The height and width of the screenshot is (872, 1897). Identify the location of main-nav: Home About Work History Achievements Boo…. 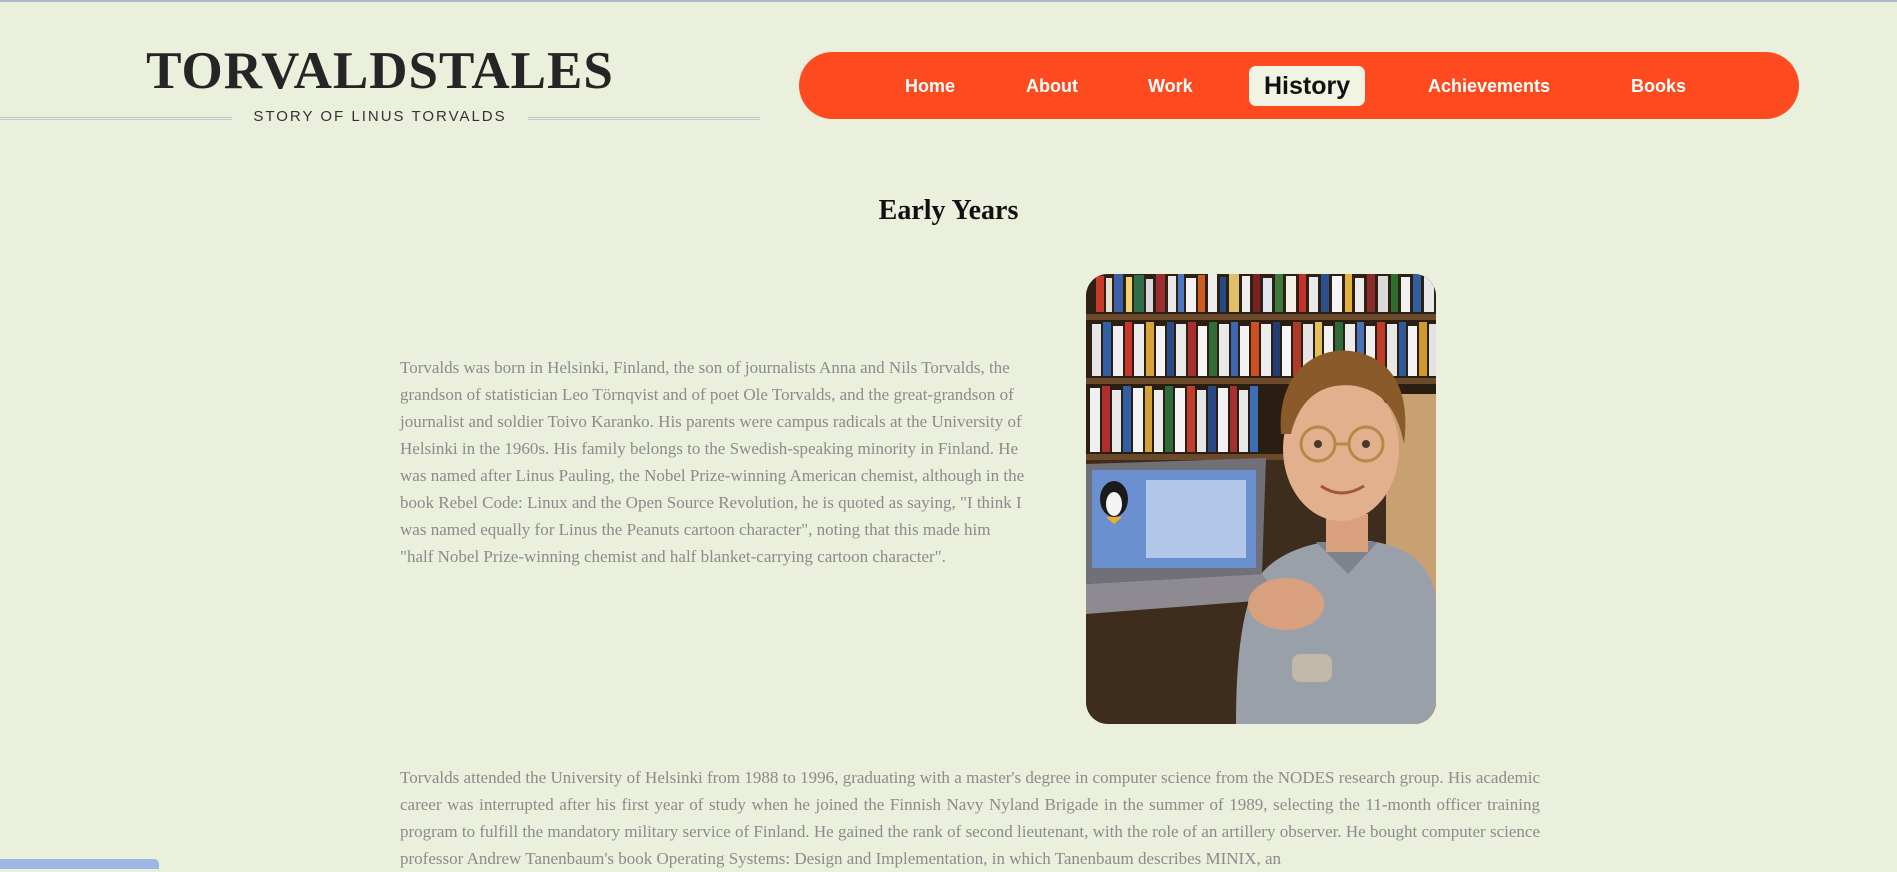
(1299, 85).